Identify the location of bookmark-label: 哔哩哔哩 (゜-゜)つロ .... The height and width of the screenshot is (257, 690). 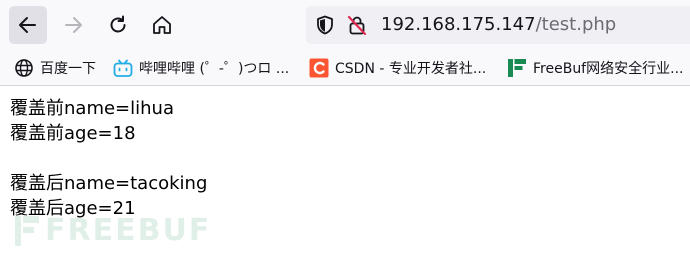
(214, 69).